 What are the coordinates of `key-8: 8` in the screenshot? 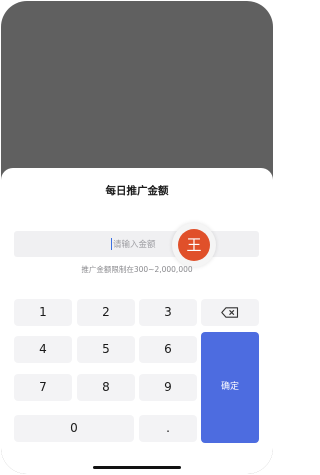 It's located at (106, 387).